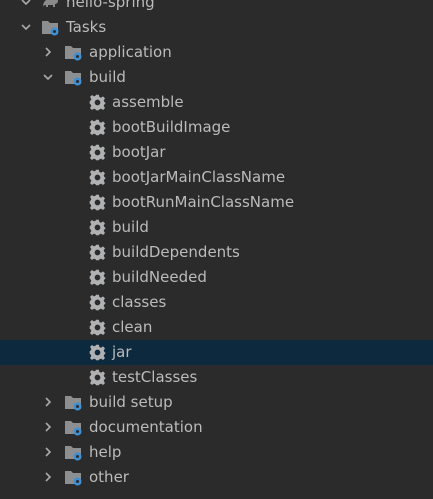 This screenshot has width=433, height=499. I want to click on task-label: assemble, so click(148, 102).